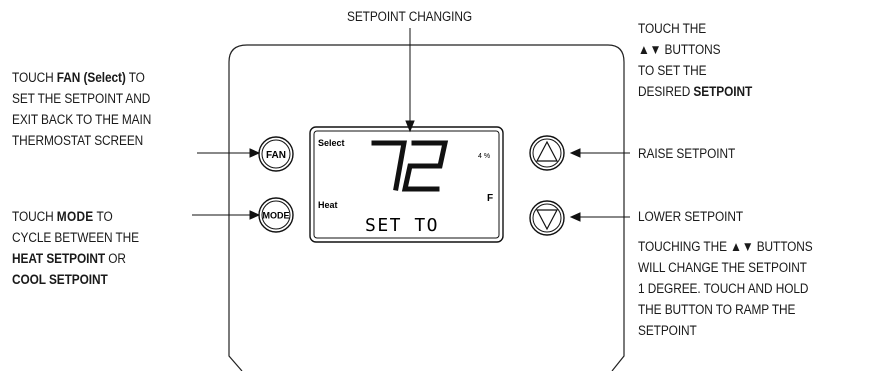  Describe the element at coordinates (672, 70) in the screenshot. I see `instructions-line-3: TO SET THE` at that location.